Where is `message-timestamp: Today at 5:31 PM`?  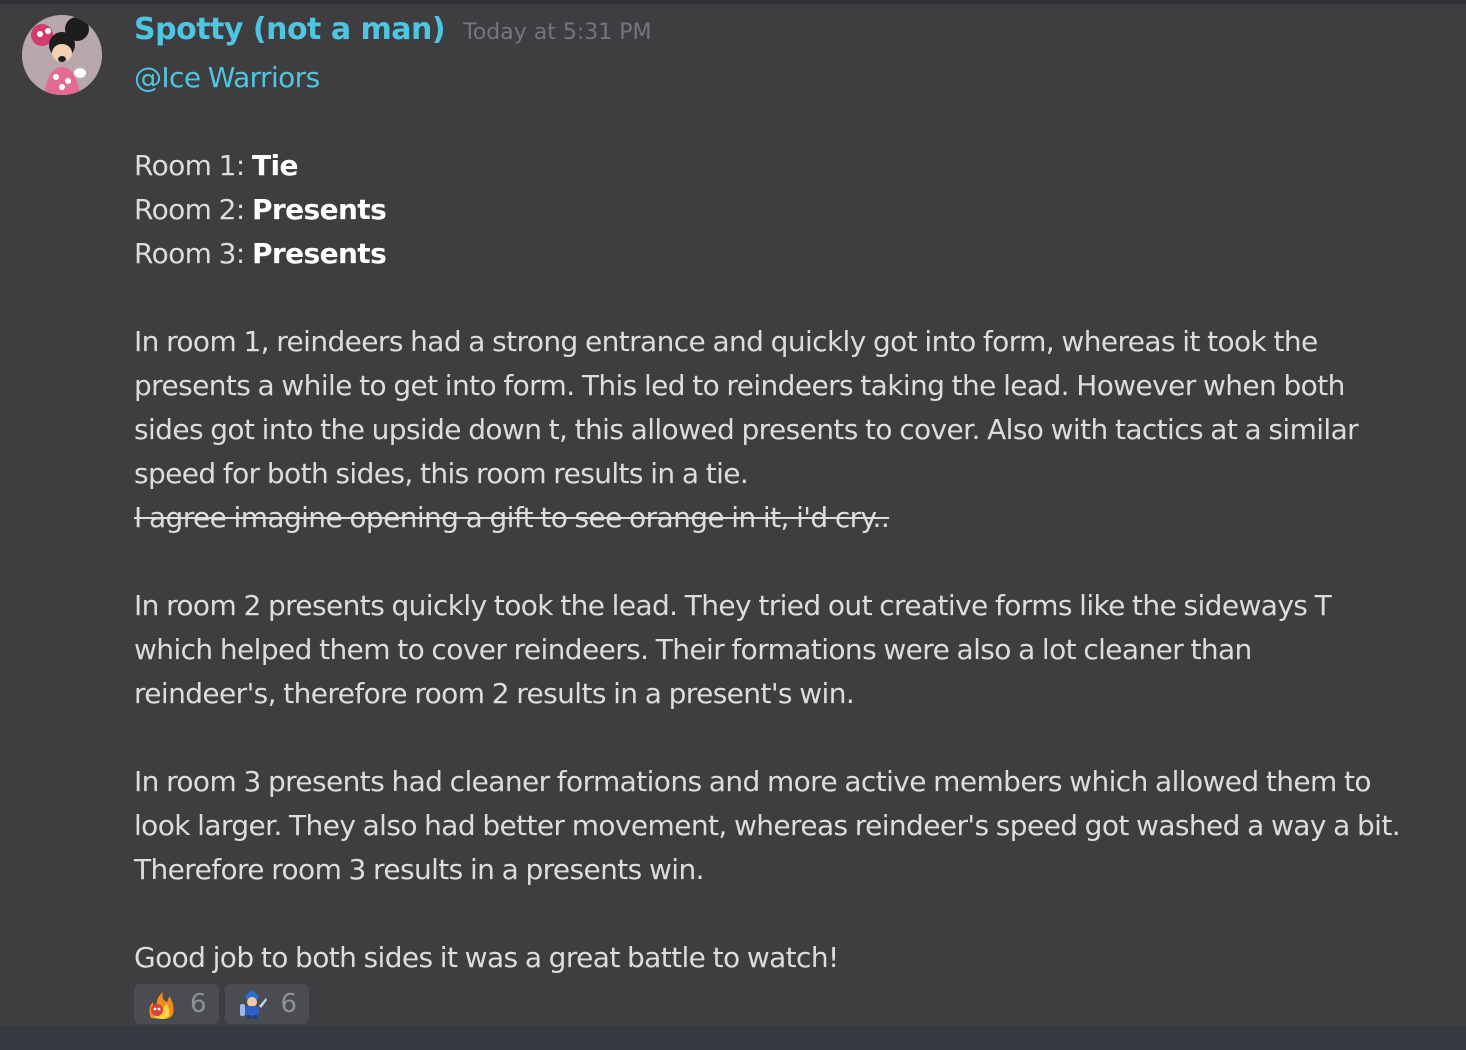 message-timestamp: Today at 5:31 PM is located at coordinates (557, 32).